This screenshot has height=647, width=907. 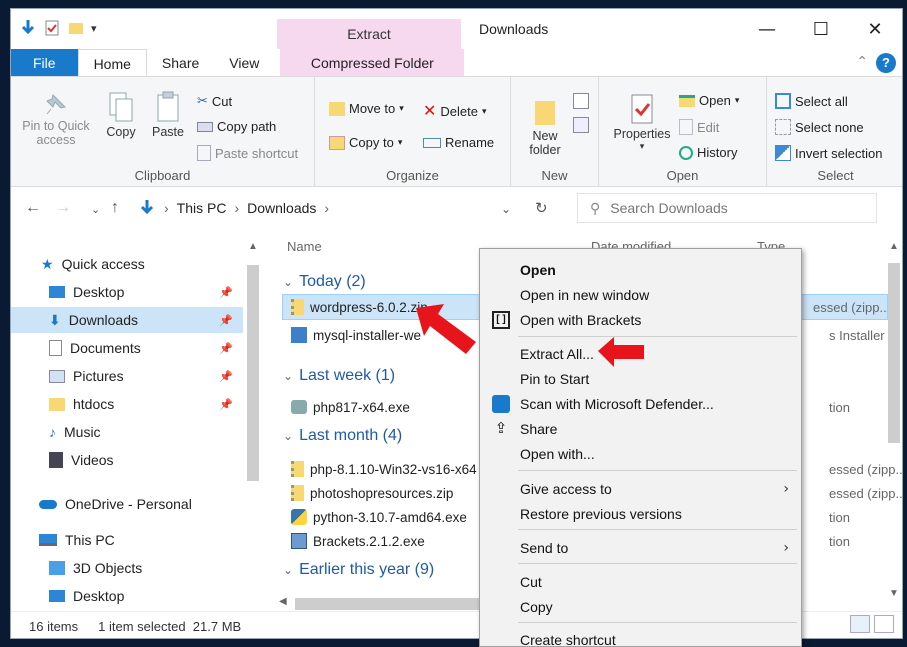 I want to click on copy-to-button: Copy to ▾, so click(x=365, y=142).